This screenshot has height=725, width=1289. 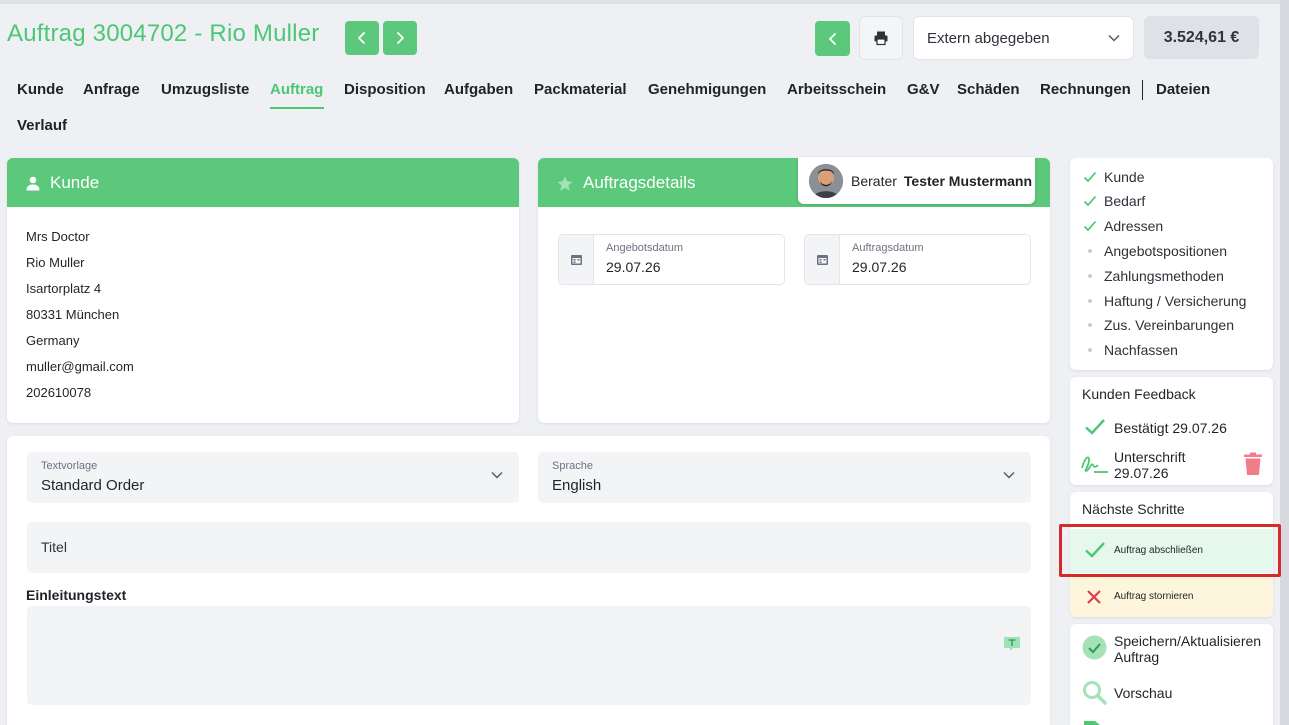 What do you see at coordinates (40, 89) in the screenshot?
I see `tab-kunde: Kunde` at bounding box center [40, 89].